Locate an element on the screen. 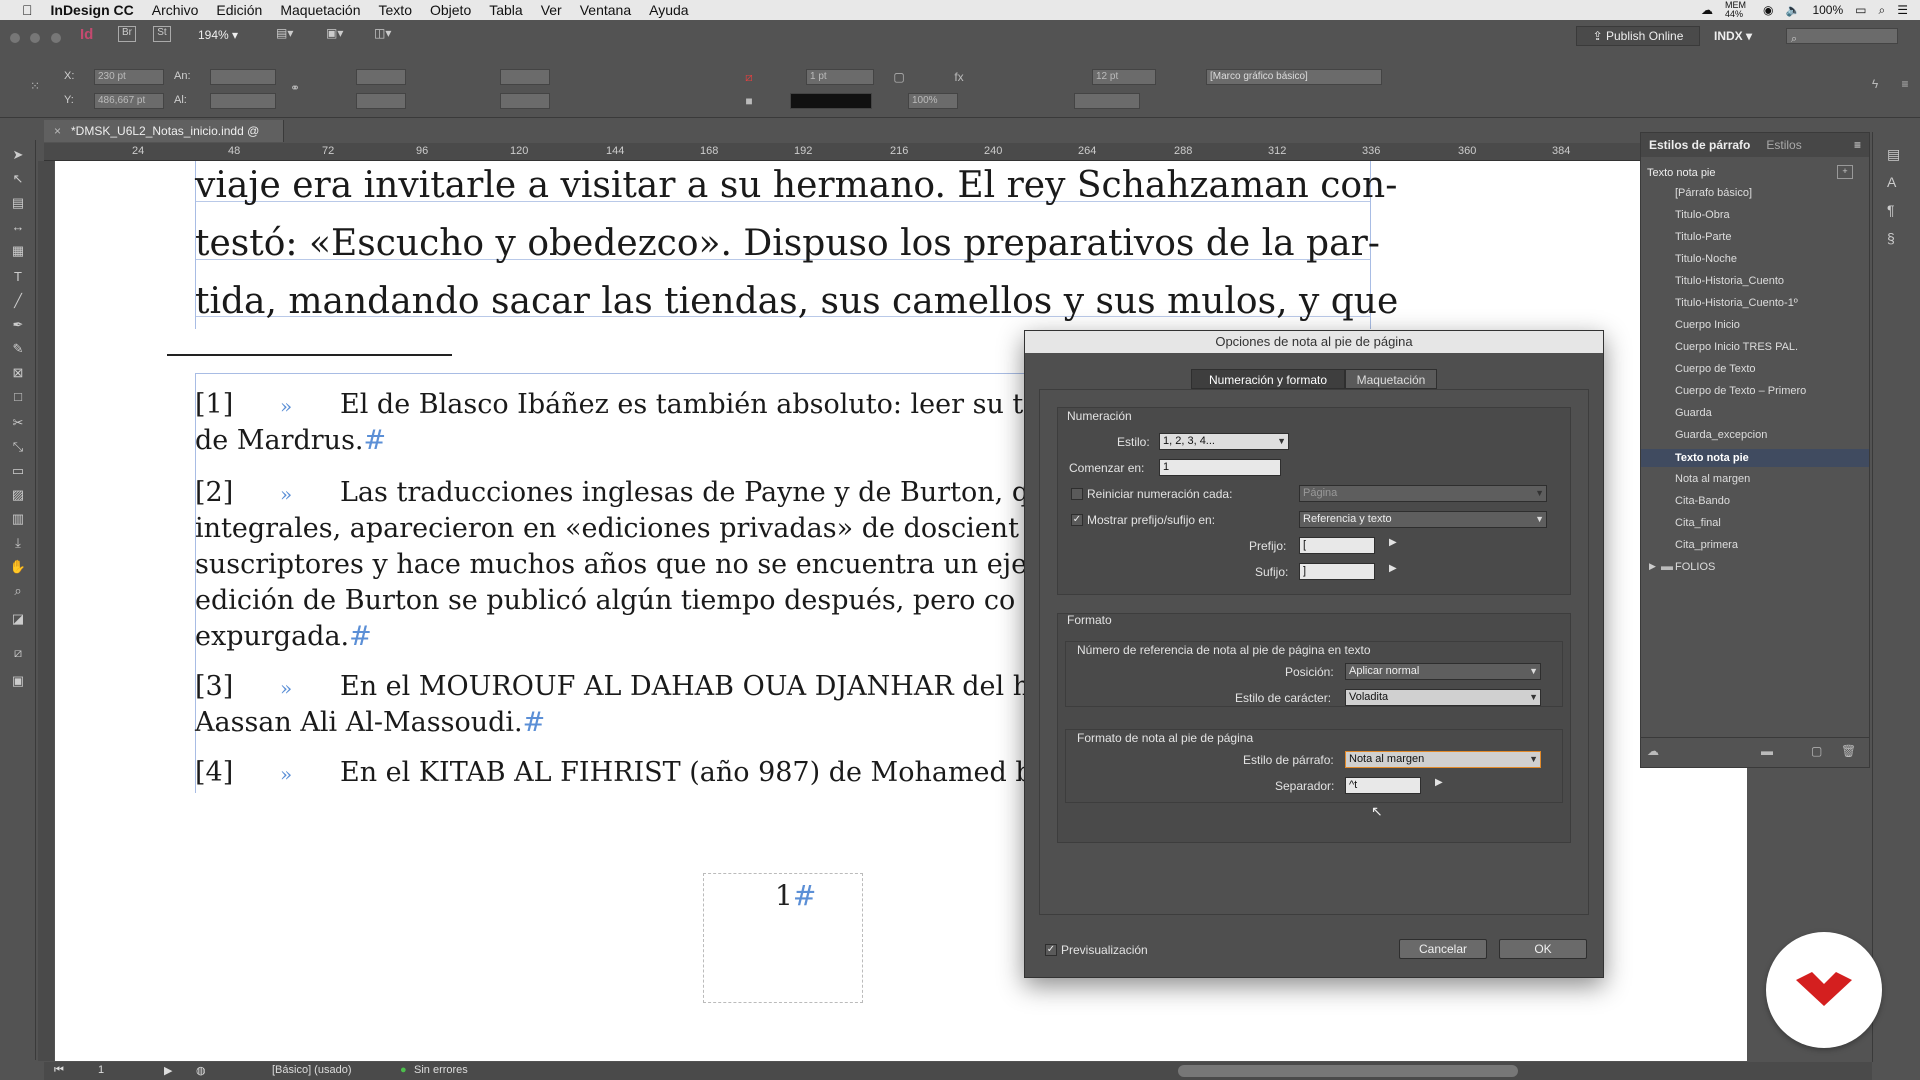 Image resolution: width=1920 pixels, height=1080 pixels. zoom-level-select: 194% ▾ is located at coordinates (218, 35).